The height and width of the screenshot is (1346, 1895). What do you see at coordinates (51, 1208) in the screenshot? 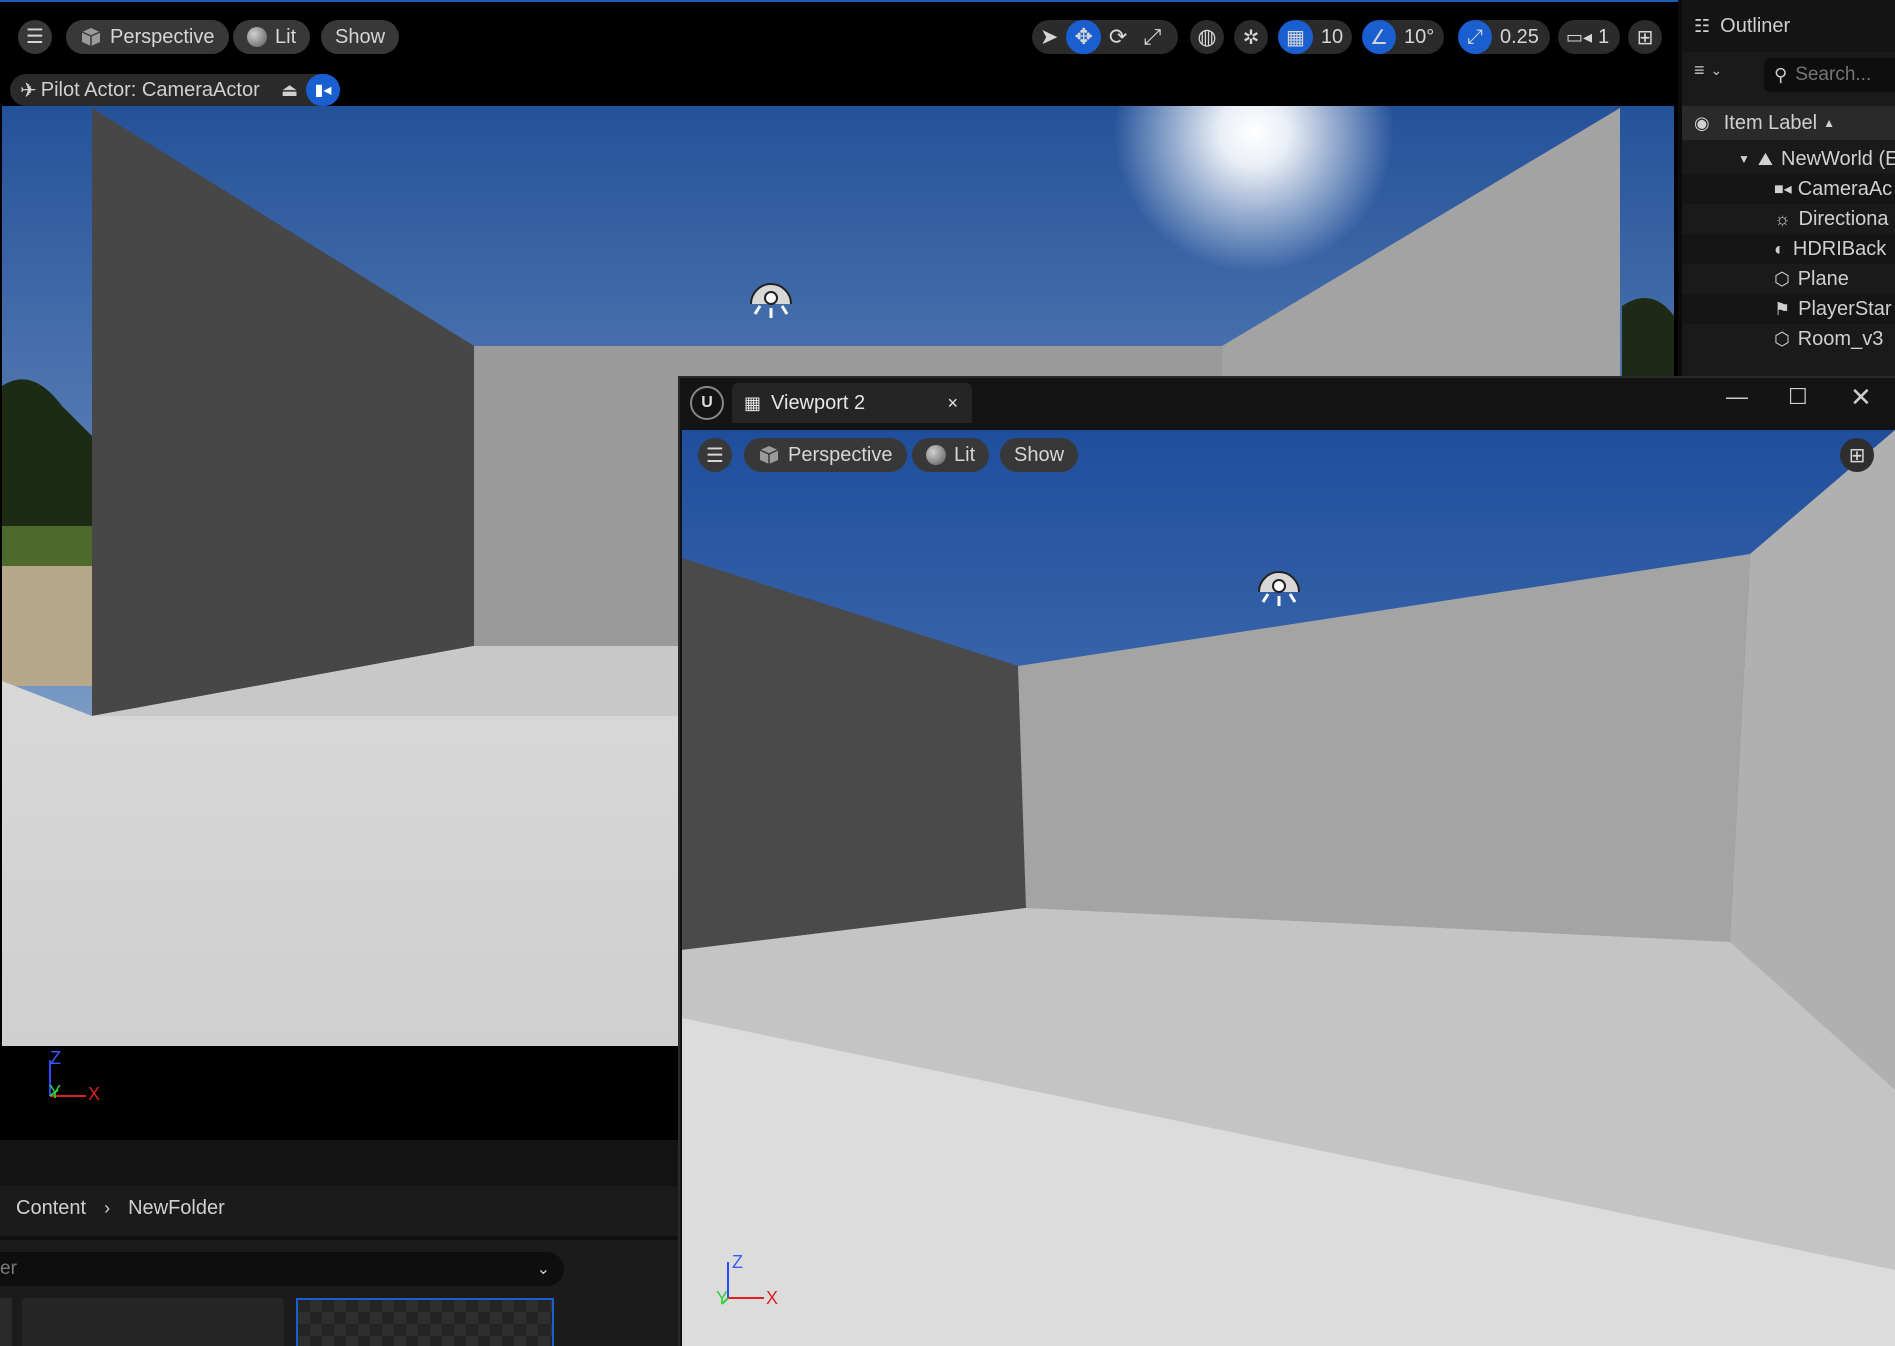
I see `breadcrumb-content: Content` at bounding box center [51, 1208].